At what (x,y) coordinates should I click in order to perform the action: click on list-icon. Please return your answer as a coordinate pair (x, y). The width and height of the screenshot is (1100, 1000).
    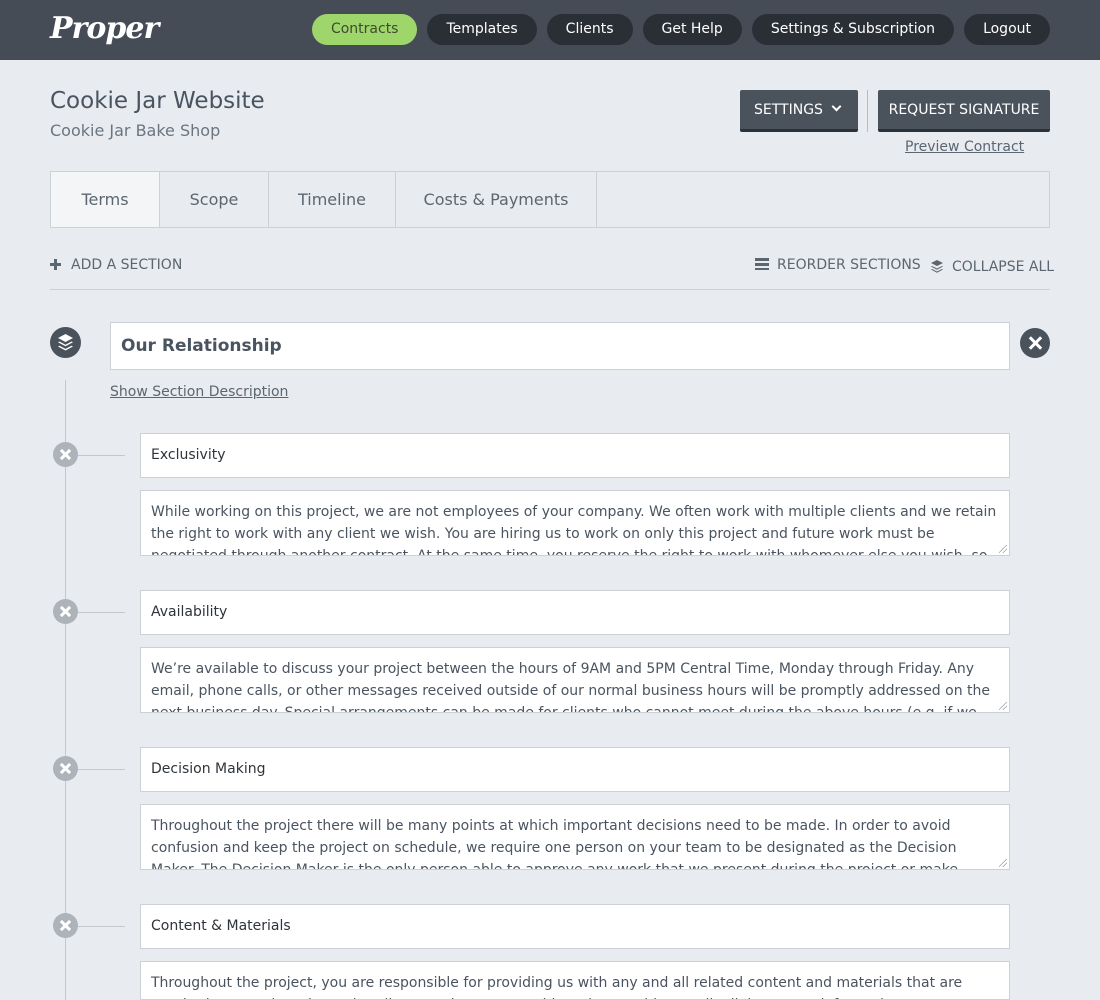
    Looking at the image, I should click on (762, 264).